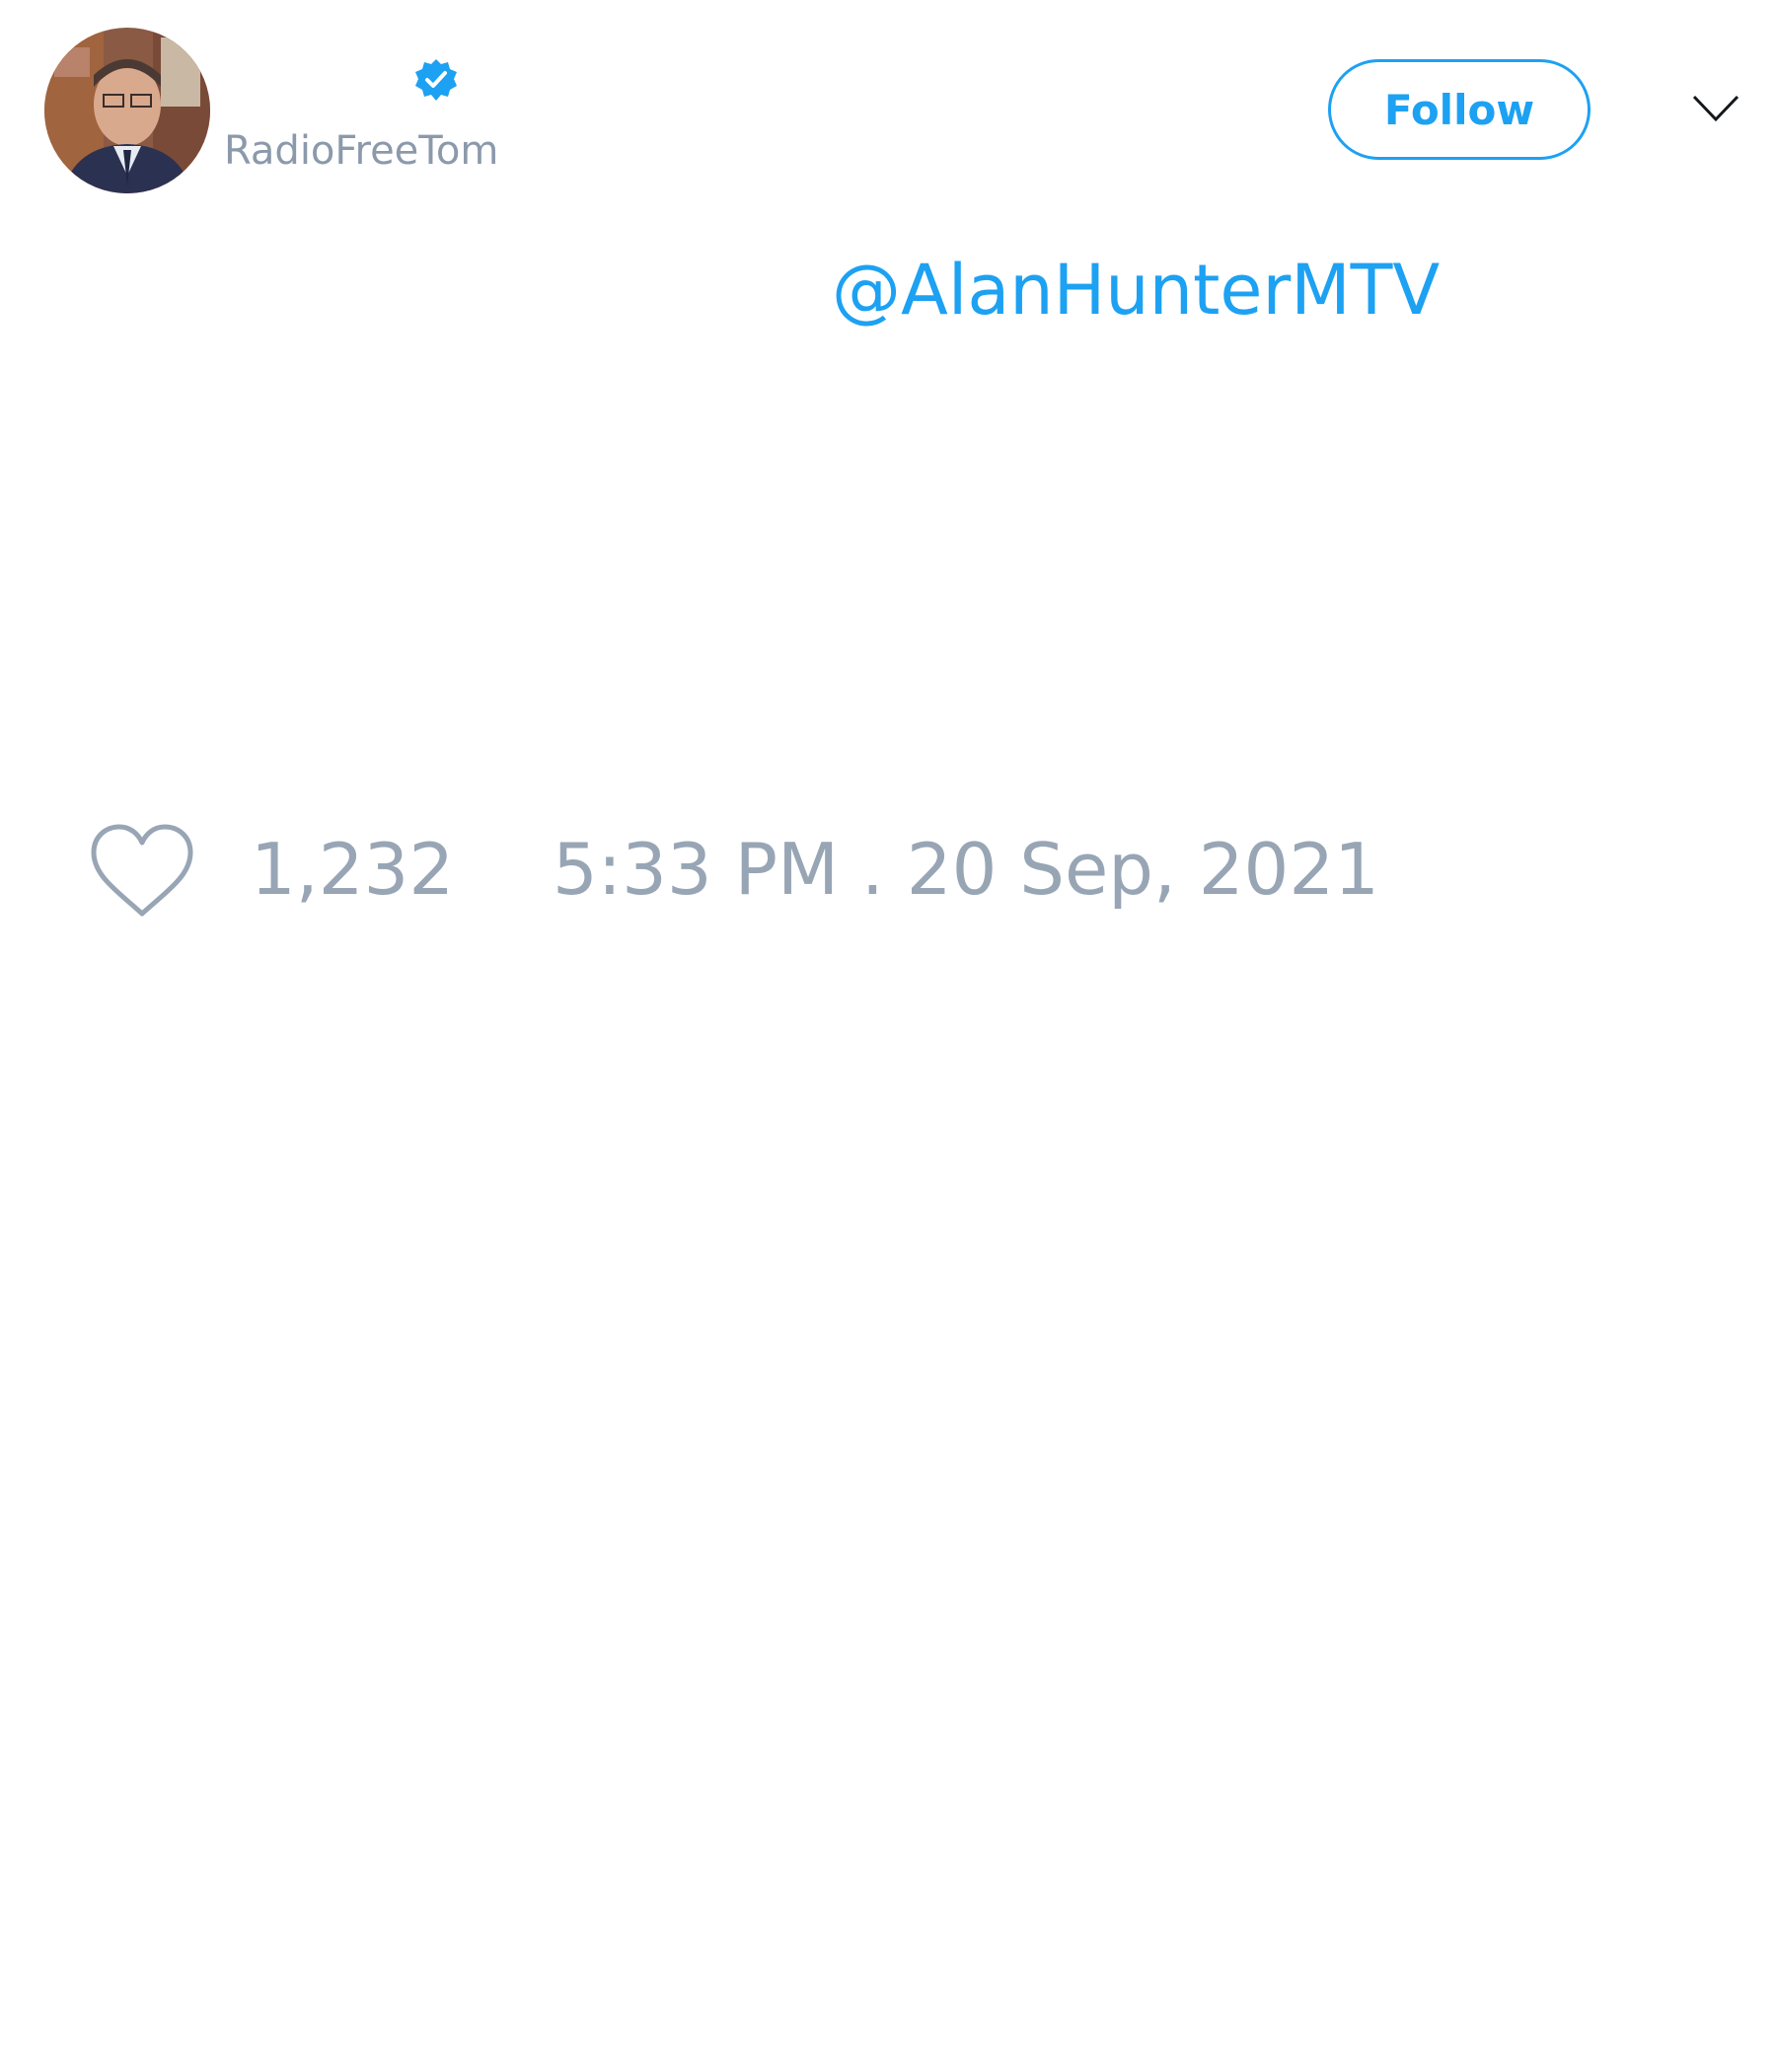 The height and width of the screenshot is (2072, 1776). I want to click on chevron-down-icon, so click(1716, 109).